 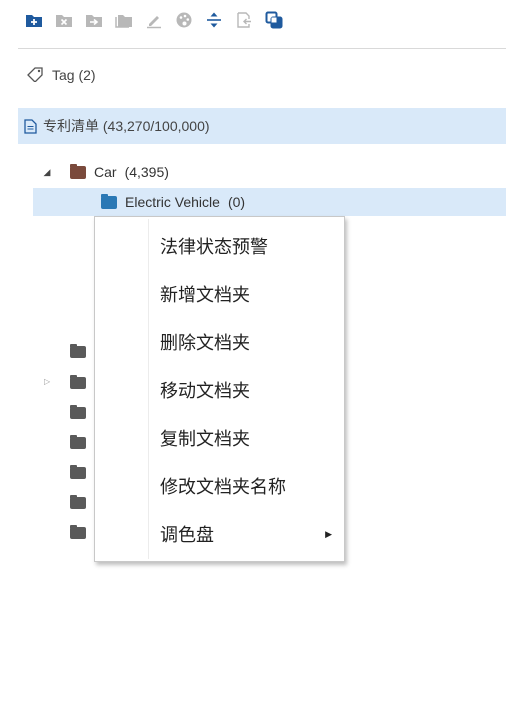 I want to click on delete-folder-icon, so click(x=64, y=20).